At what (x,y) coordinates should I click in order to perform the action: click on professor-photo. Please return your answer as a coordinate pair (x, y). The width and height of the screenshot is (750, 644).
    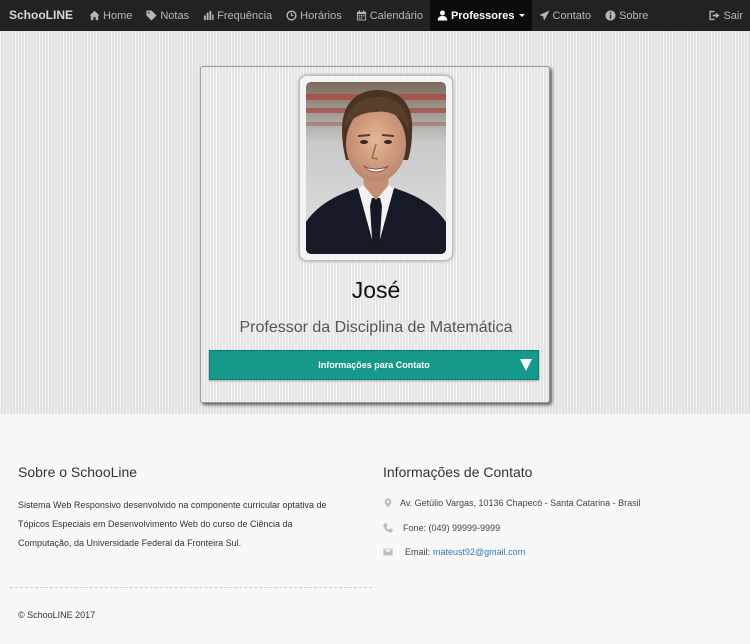
    Looking at the image, I should click on (376, 168).